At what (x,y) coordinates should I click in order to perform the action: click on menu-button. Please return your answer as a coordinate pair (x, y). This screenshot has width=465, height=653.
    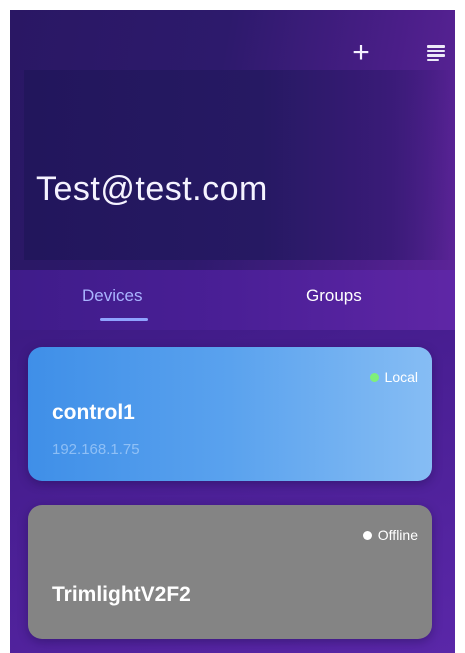
    Looking at the image, I should click on (436, 53).